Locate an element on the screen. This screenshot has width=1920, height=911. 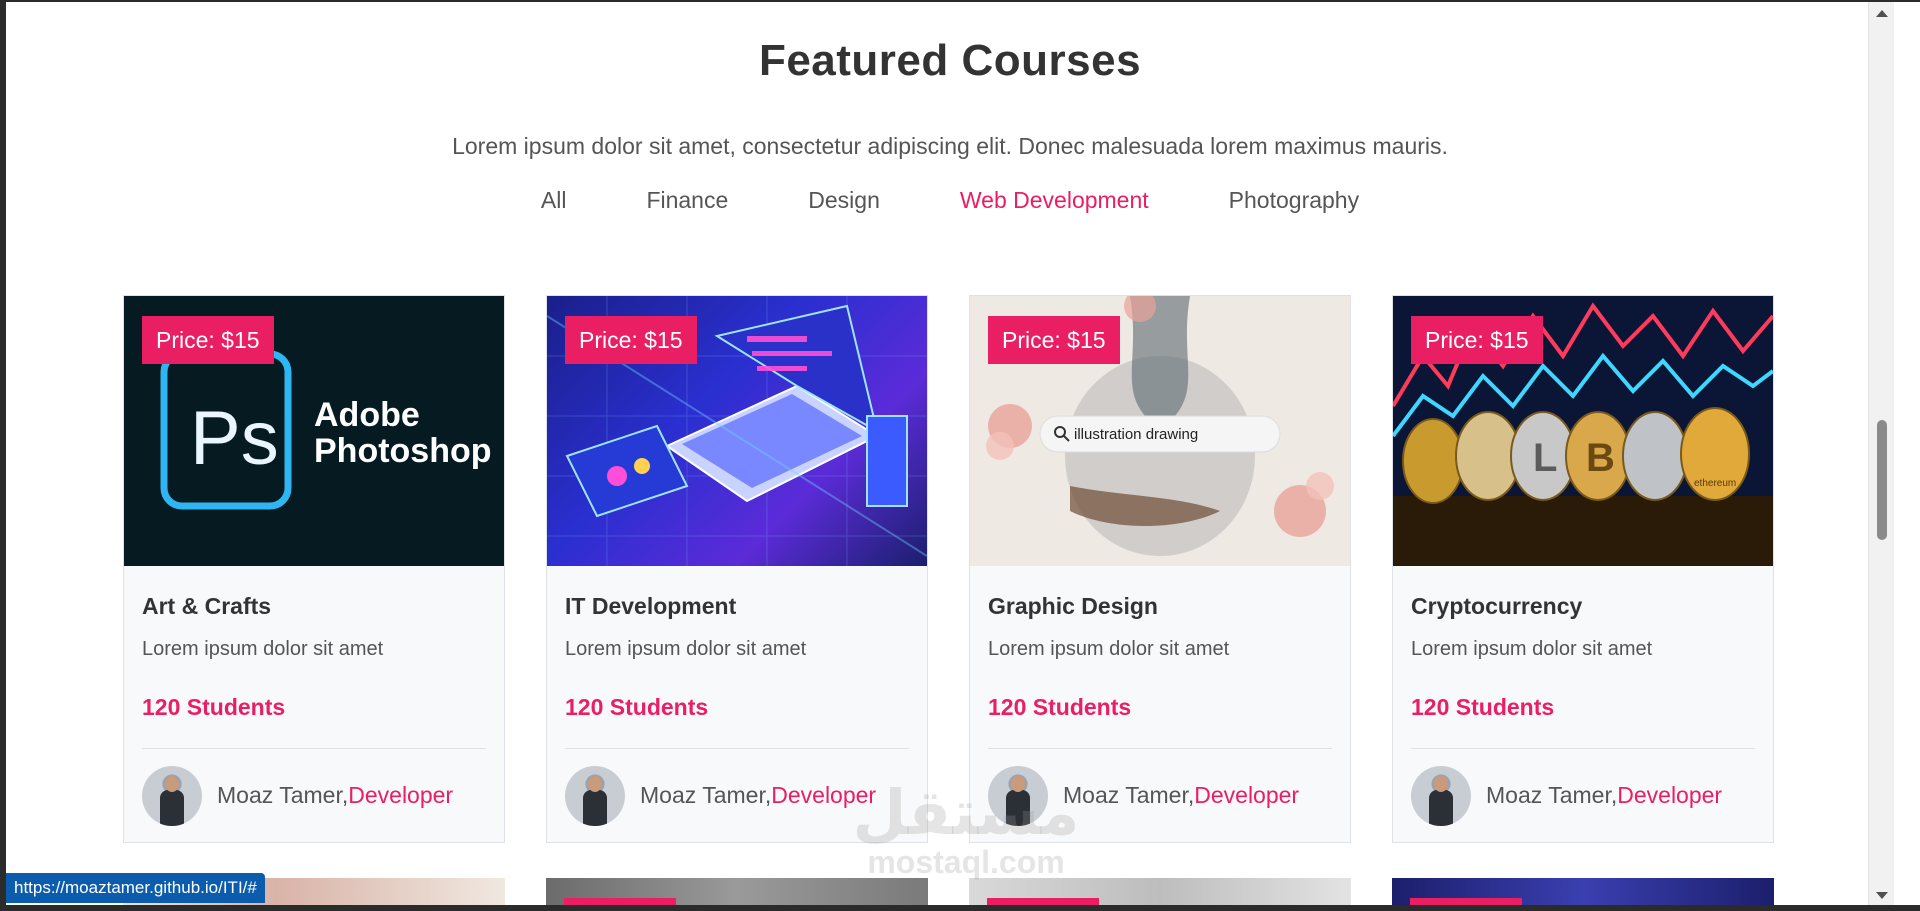
adobe-photoshop-thumbnail: Ps Adobe Photoshop Price: $15 is located at coordinates (314, 431).